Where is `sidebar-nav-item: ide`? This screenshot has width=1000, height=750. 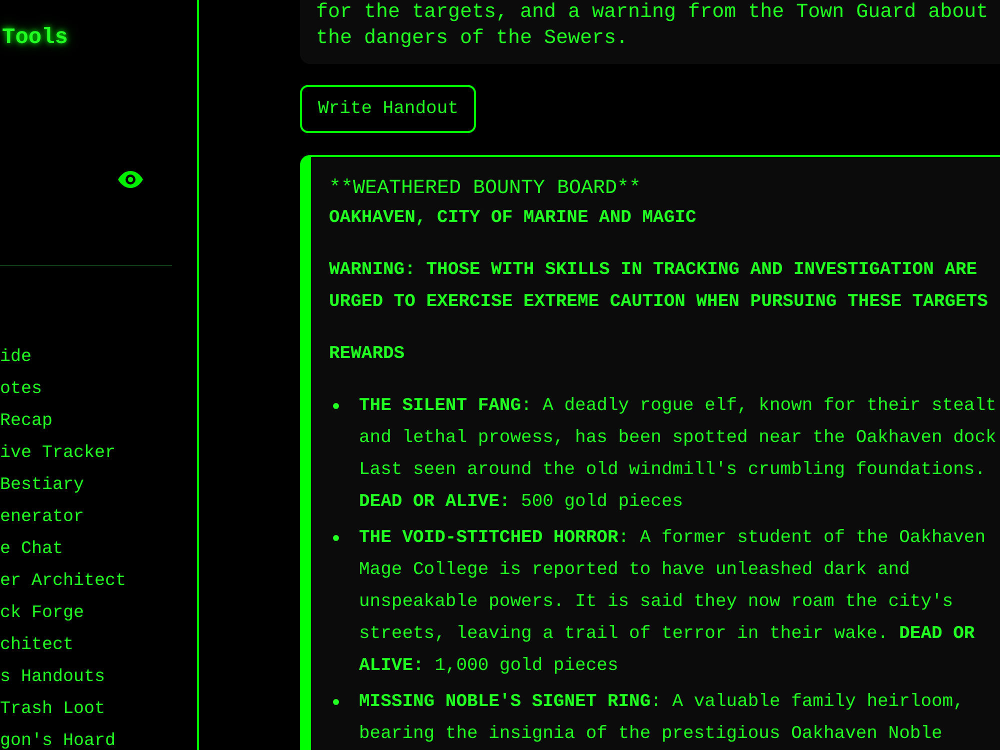
sidebar-nav-item: ide is located at coordinates (16, 357).